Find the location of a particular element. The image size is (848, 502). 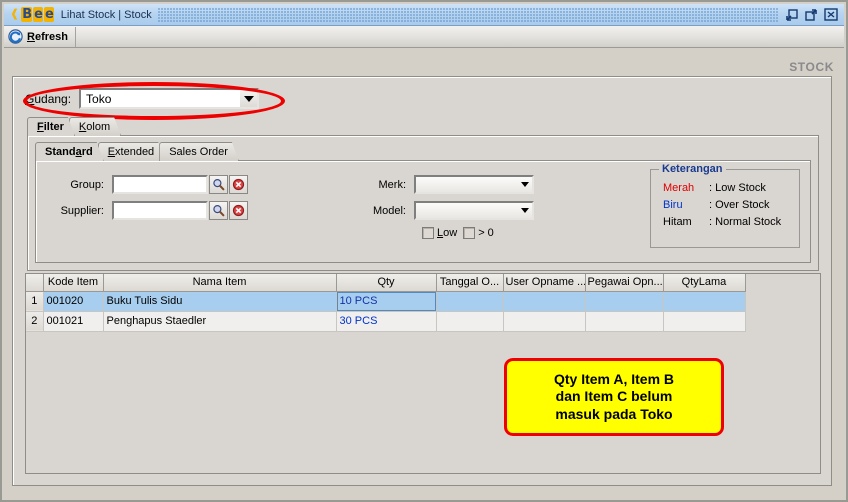

gudang-row: Gudang: Toko is located at coordinates (142, 98).